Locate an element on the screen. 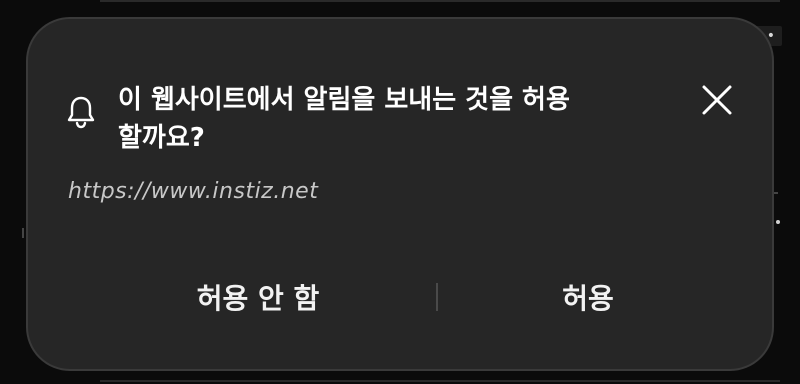 This screenshot has width=800, height=384. allow-button: 허용 is located at coordinates (588, 297).